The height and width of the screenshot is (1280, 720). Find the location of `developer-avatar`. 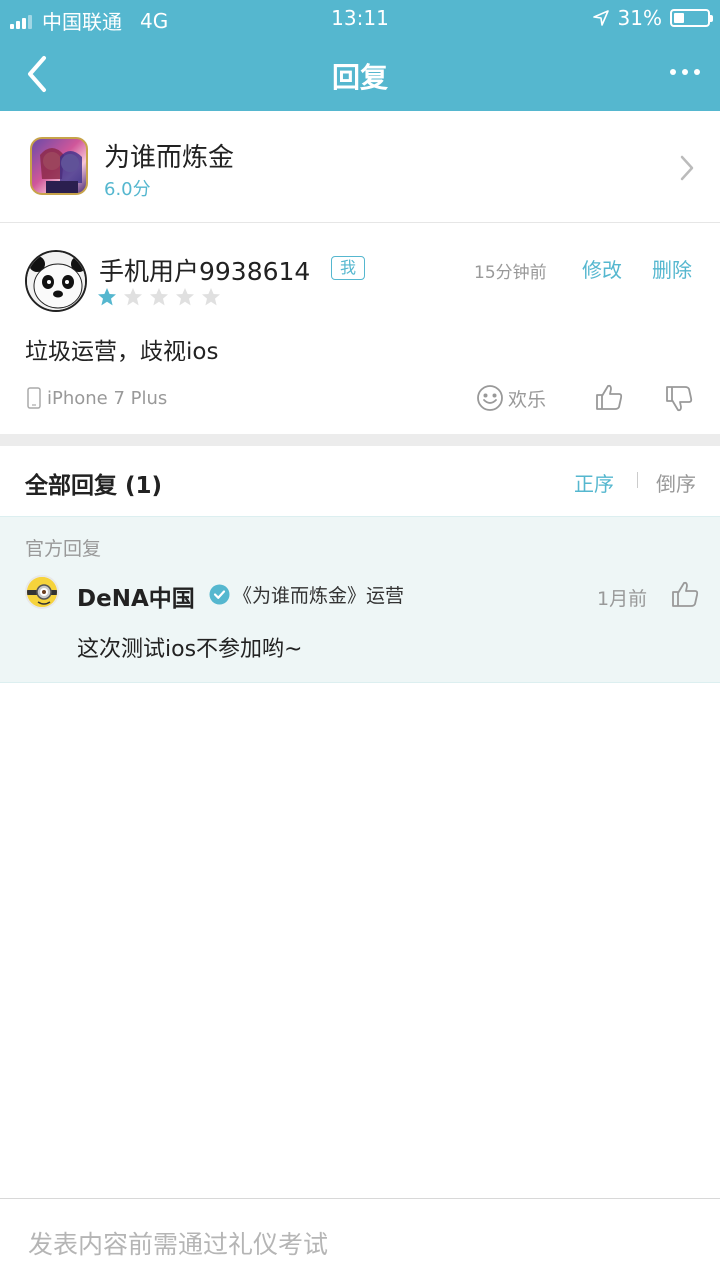

developer-avatar is located at coordinates (42, 592).